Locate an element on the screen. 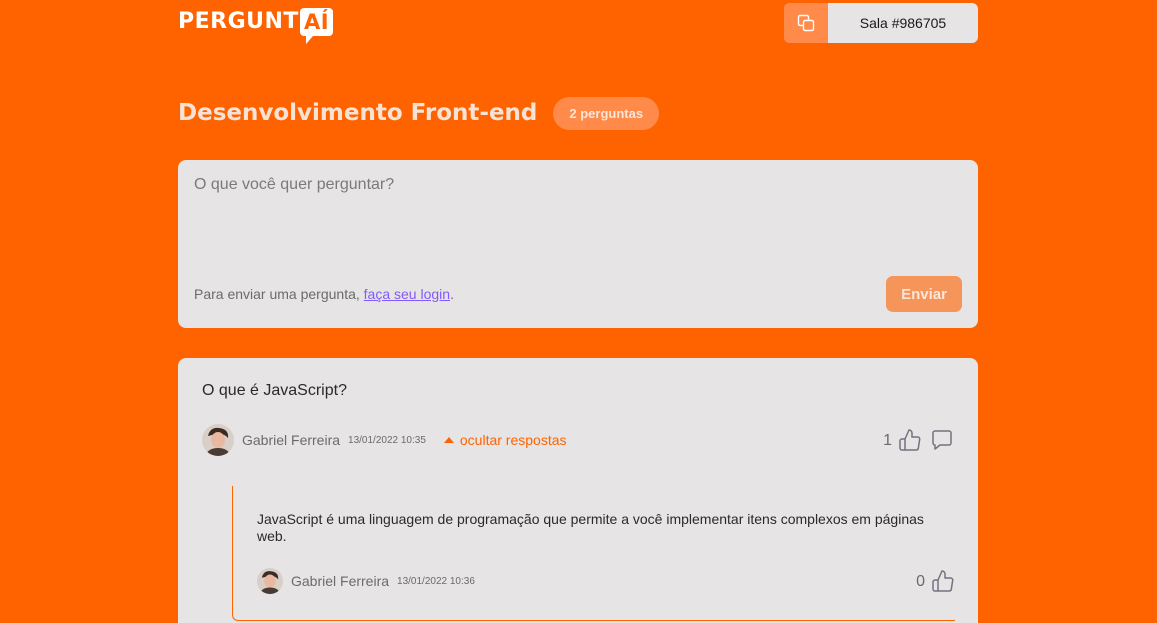 The width and height of the screenshot is (1157, 623). like-count: 1 is located at coordinates (887, 440).